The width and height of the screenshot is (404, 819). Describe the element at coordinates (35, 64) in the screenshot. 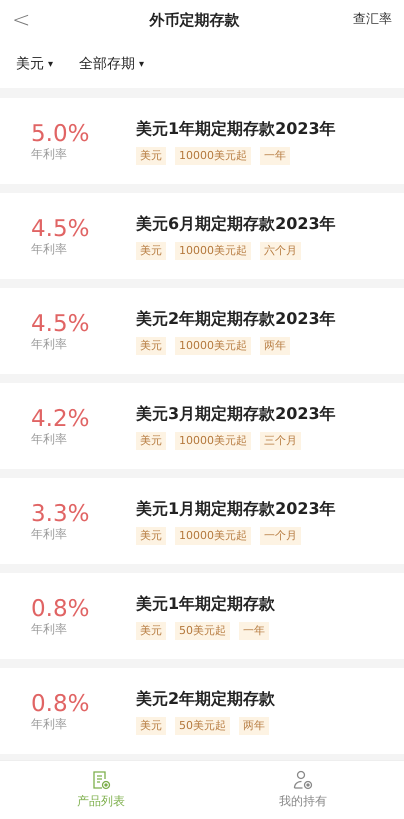

I see `filter-dropdown: 美元 ▾` at that location.